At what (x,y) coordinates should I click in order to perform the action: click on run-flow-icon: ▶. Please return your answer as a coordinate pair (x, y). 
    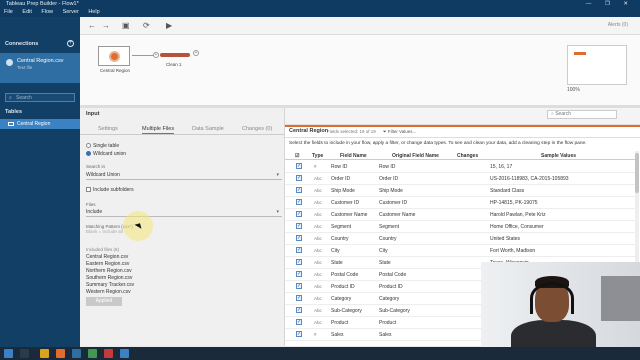
    Looking at the image, I should click on (169, 25).